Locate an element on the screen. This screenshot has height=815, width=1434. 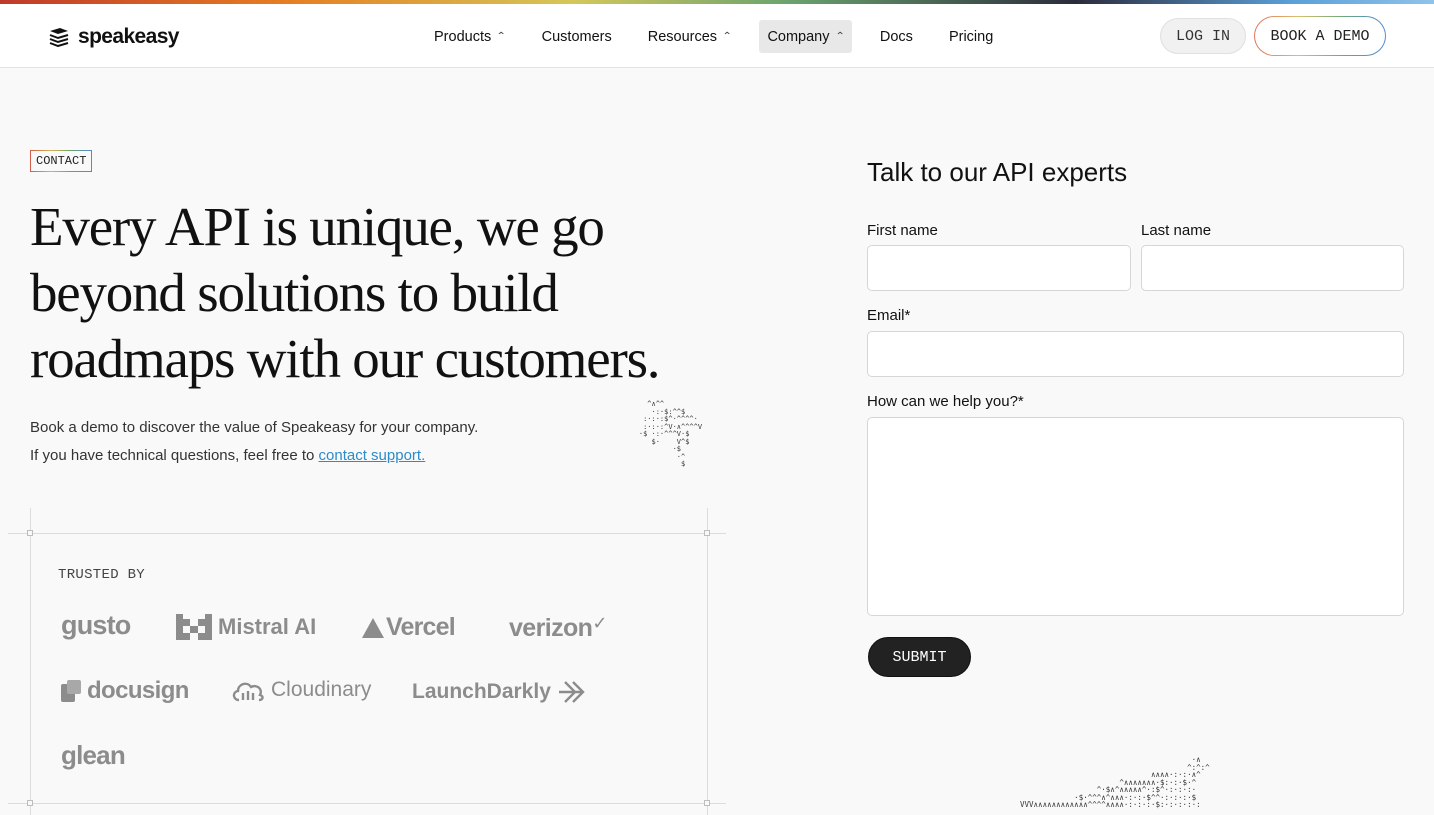
nav-pricing: Pricing is located at coordinates (971, 36).